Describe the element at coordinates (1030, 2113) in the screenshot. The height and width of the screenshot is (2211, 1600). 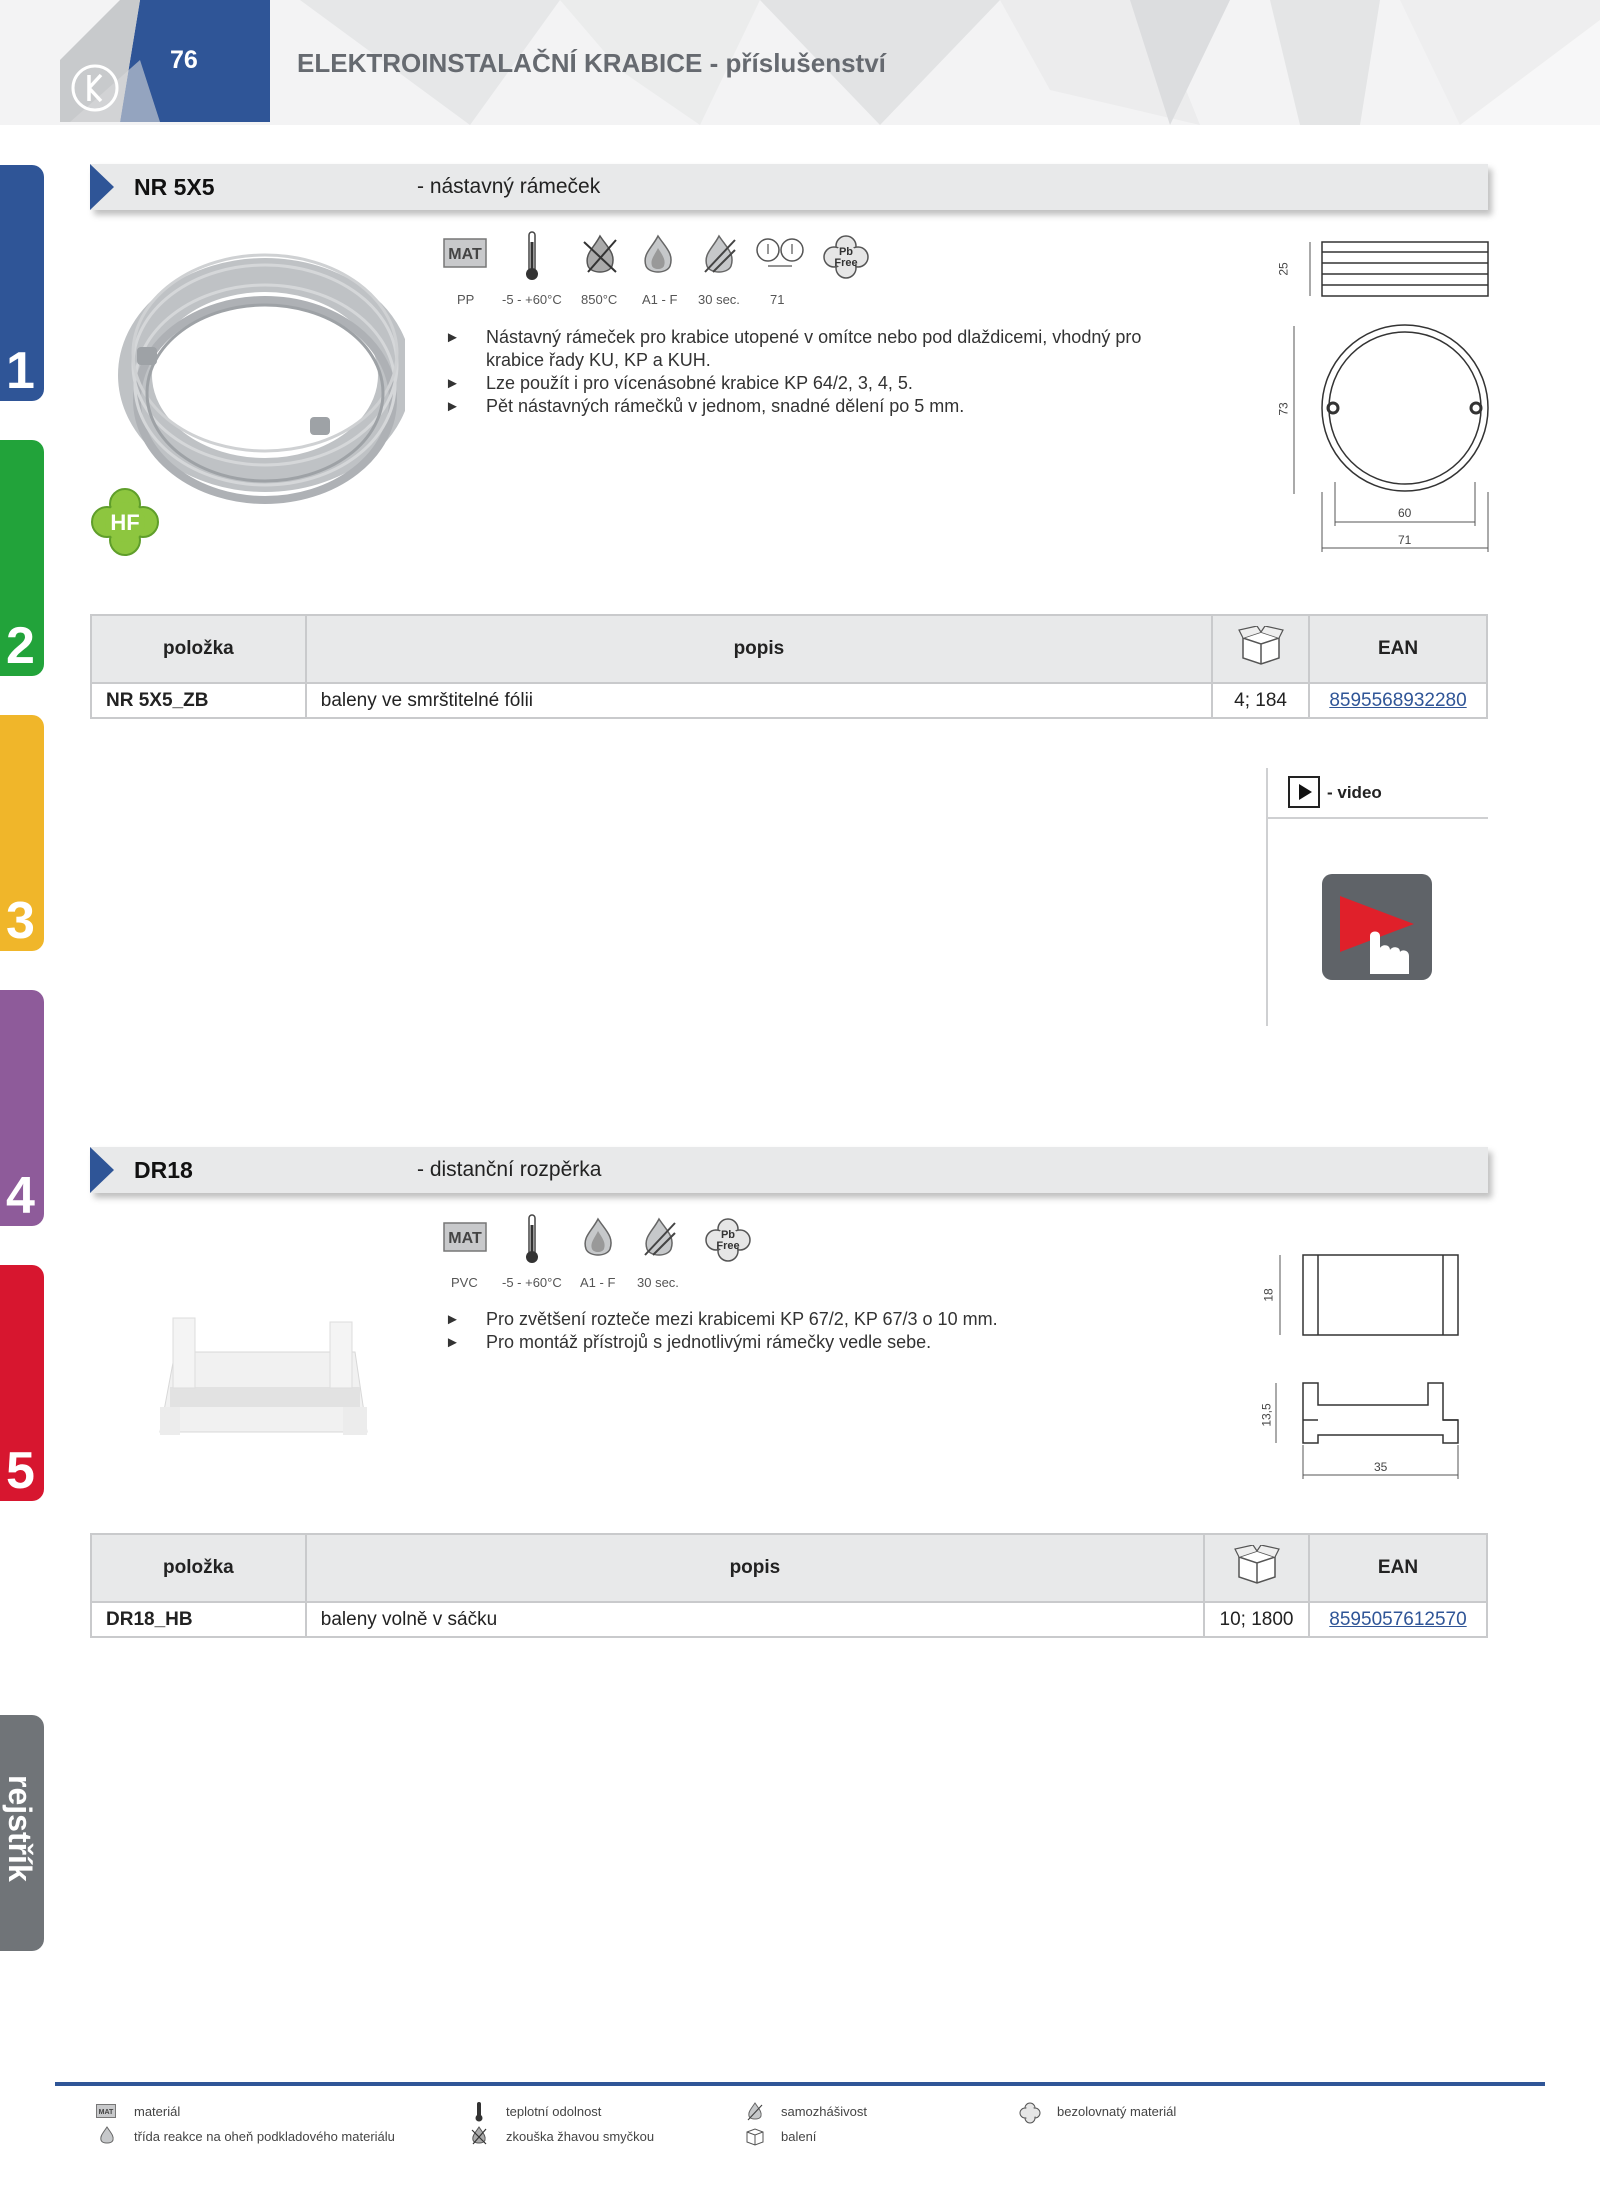
I see `lead-free-icon` at that location.